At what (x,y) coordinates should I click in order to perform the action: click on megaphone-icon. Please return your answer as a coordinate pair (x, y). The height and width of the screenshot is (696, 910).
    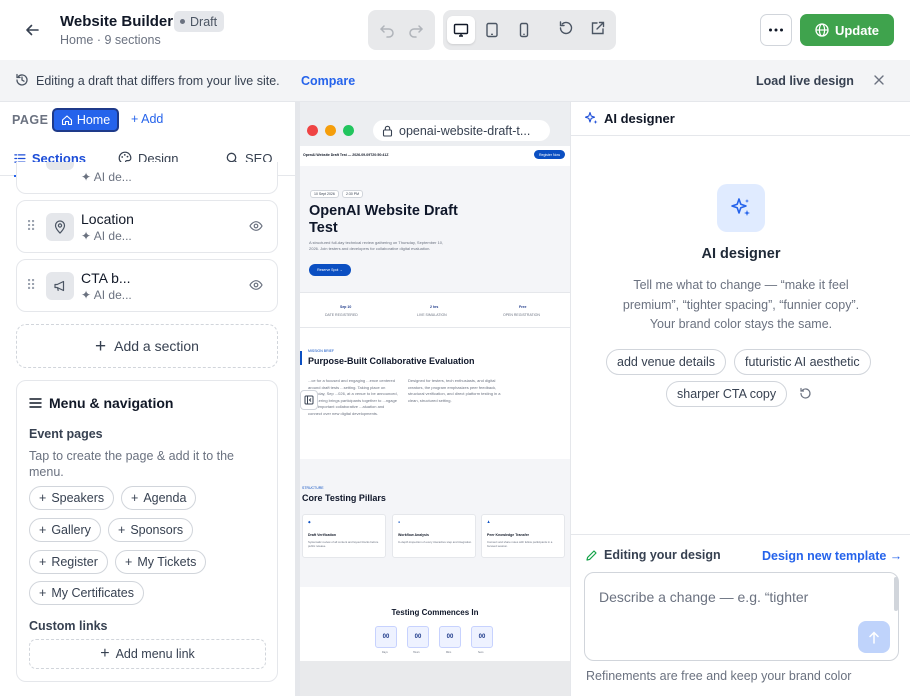
    Looking at the image, I should click on (60, 286).